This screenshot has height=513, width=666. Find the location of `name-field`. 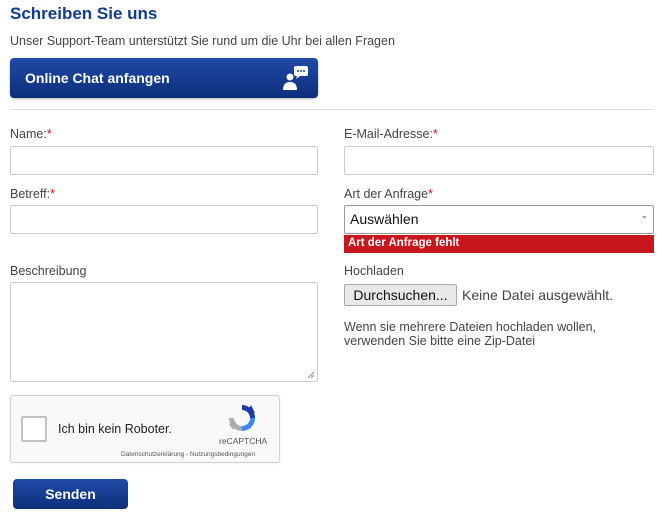

name-field is located at coordinates (164, 160).